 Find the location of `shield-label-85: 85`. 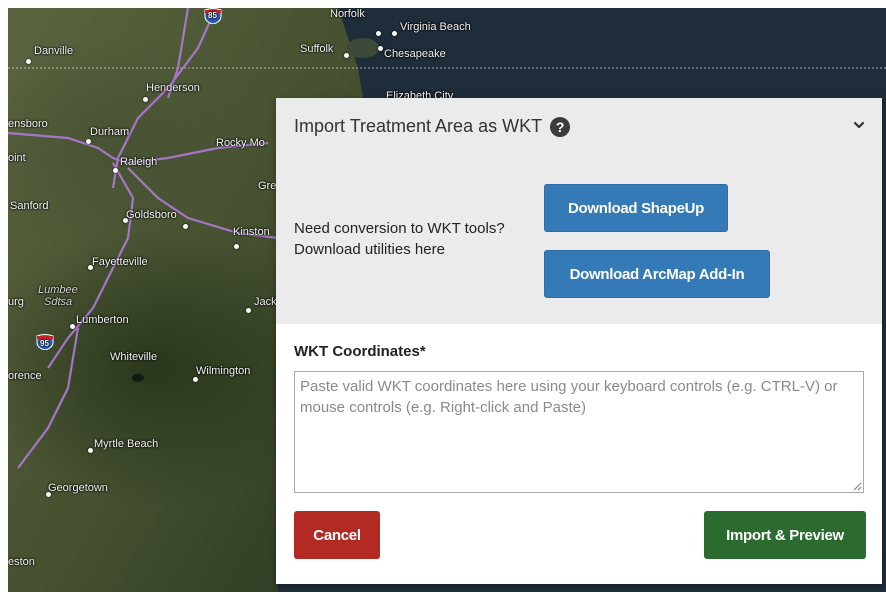

shield-label-85: 85 is located at coordinates (212, 15).